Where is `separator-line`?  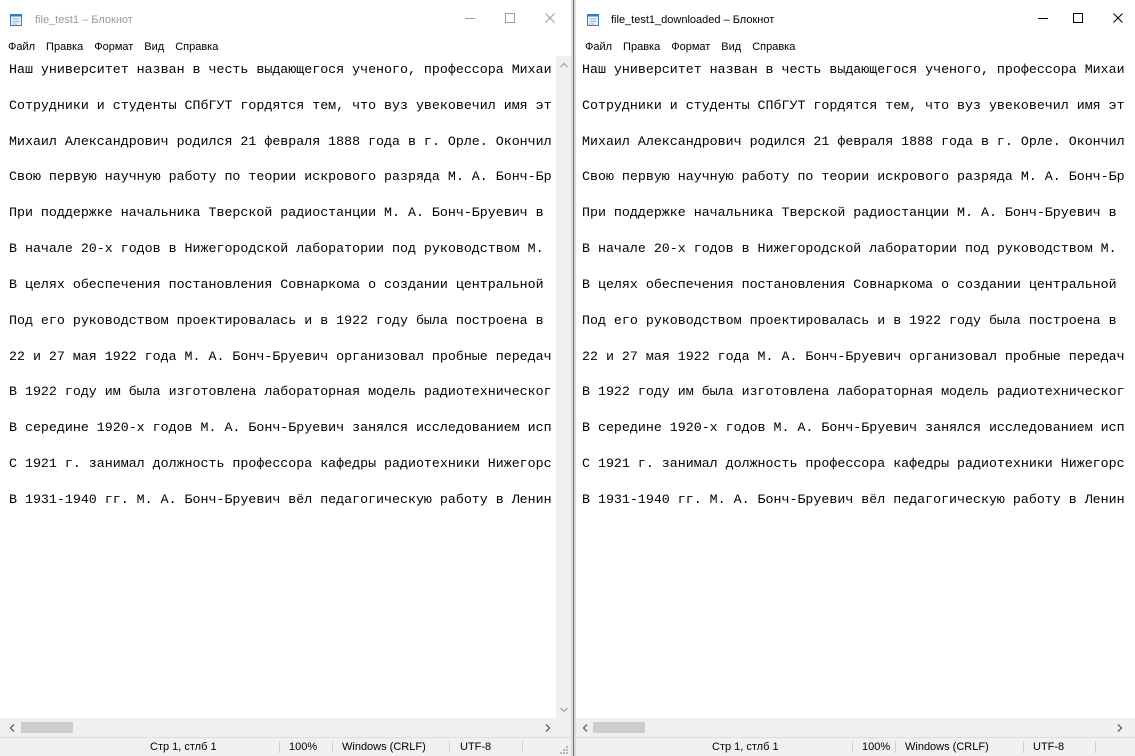
separator-line is located at coordinates (573, 378).